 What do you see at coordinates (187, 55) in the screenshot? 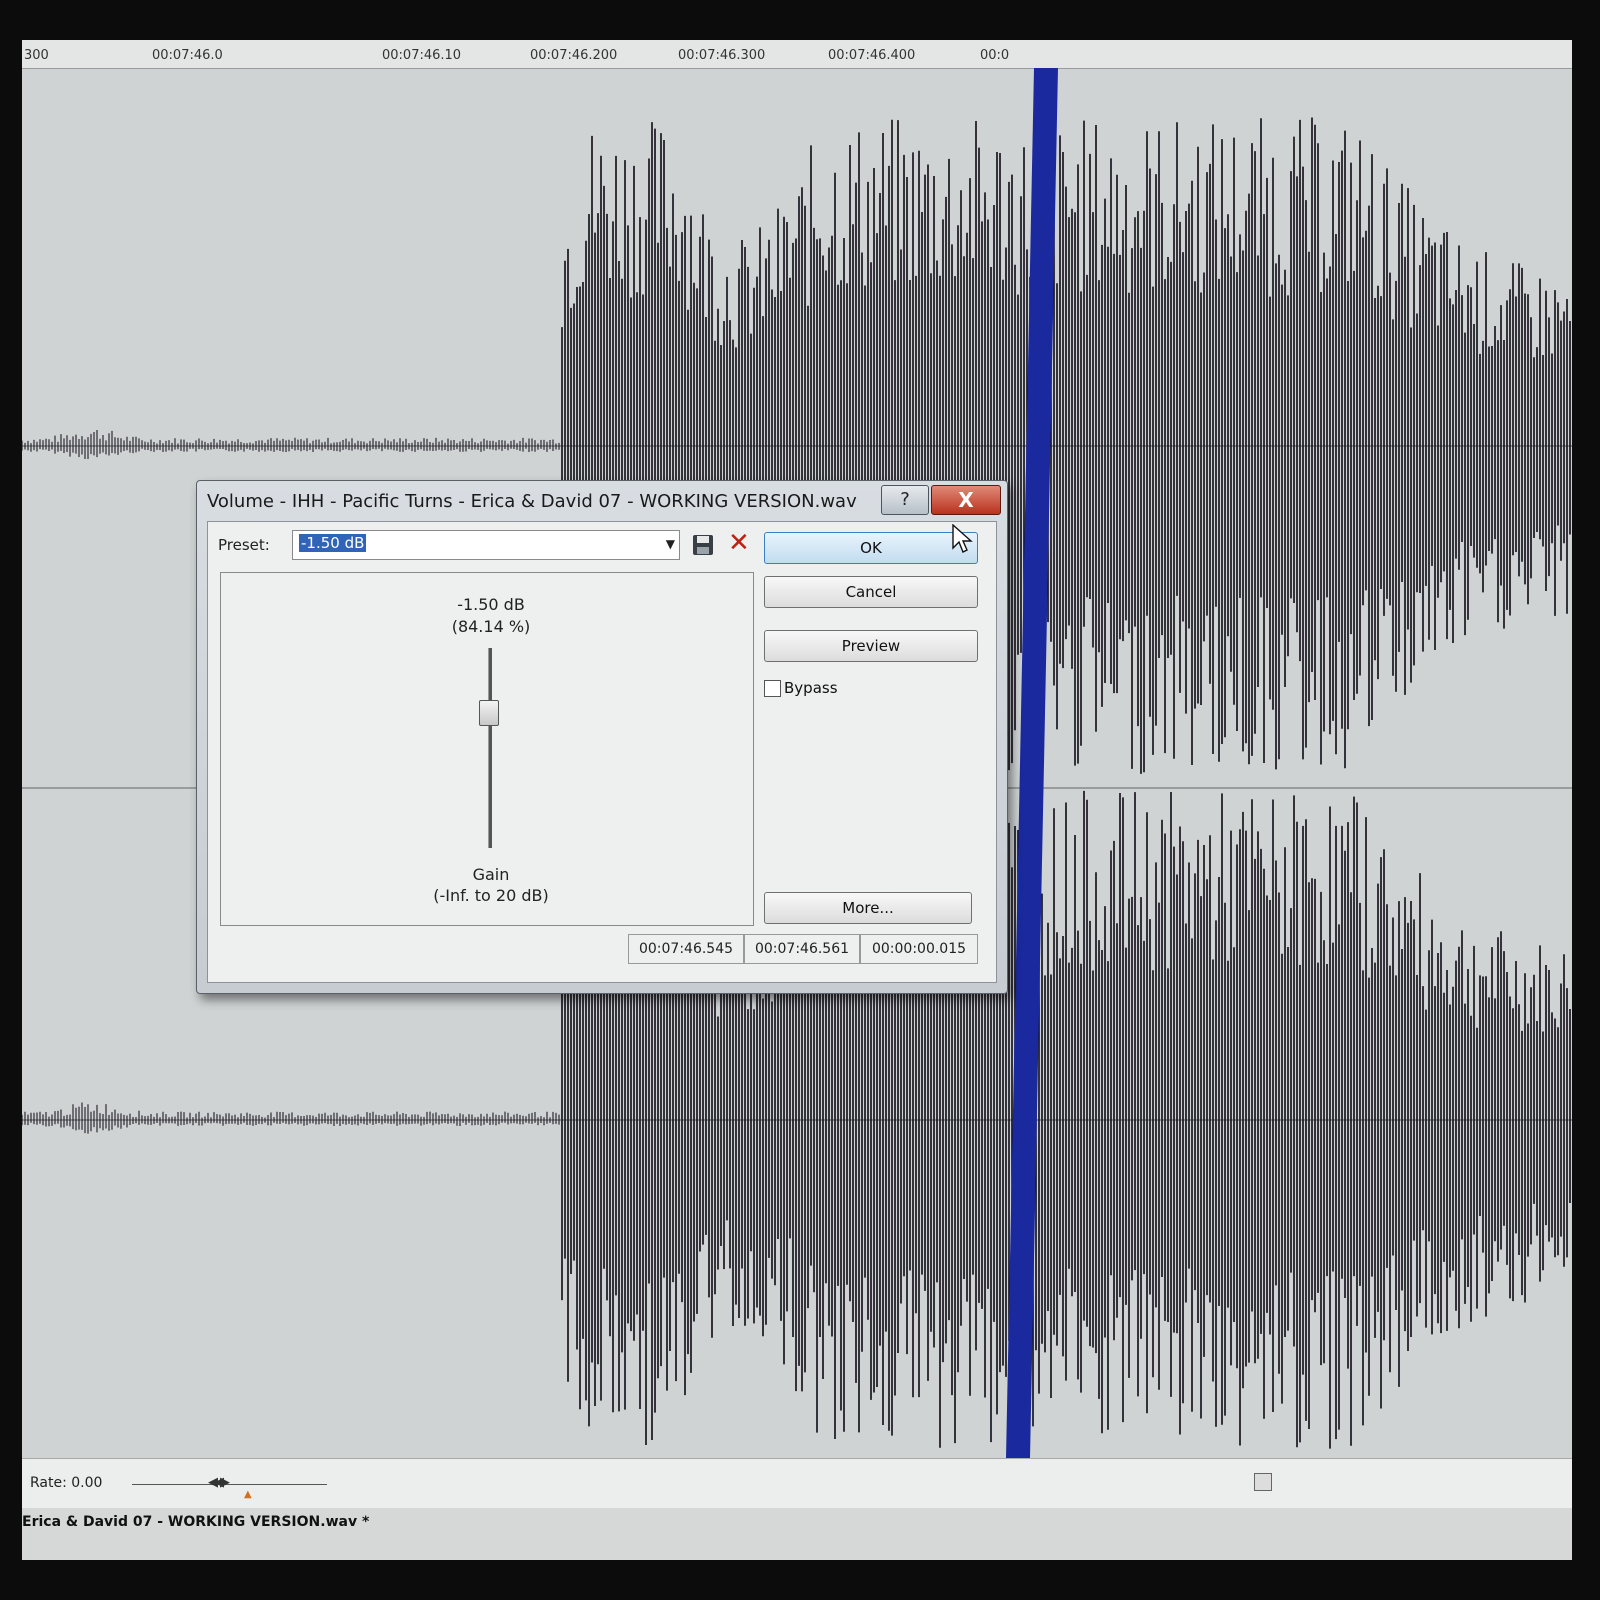
I see `ruler-tick: 00:07:46.0` at bounding box center [187, 55].